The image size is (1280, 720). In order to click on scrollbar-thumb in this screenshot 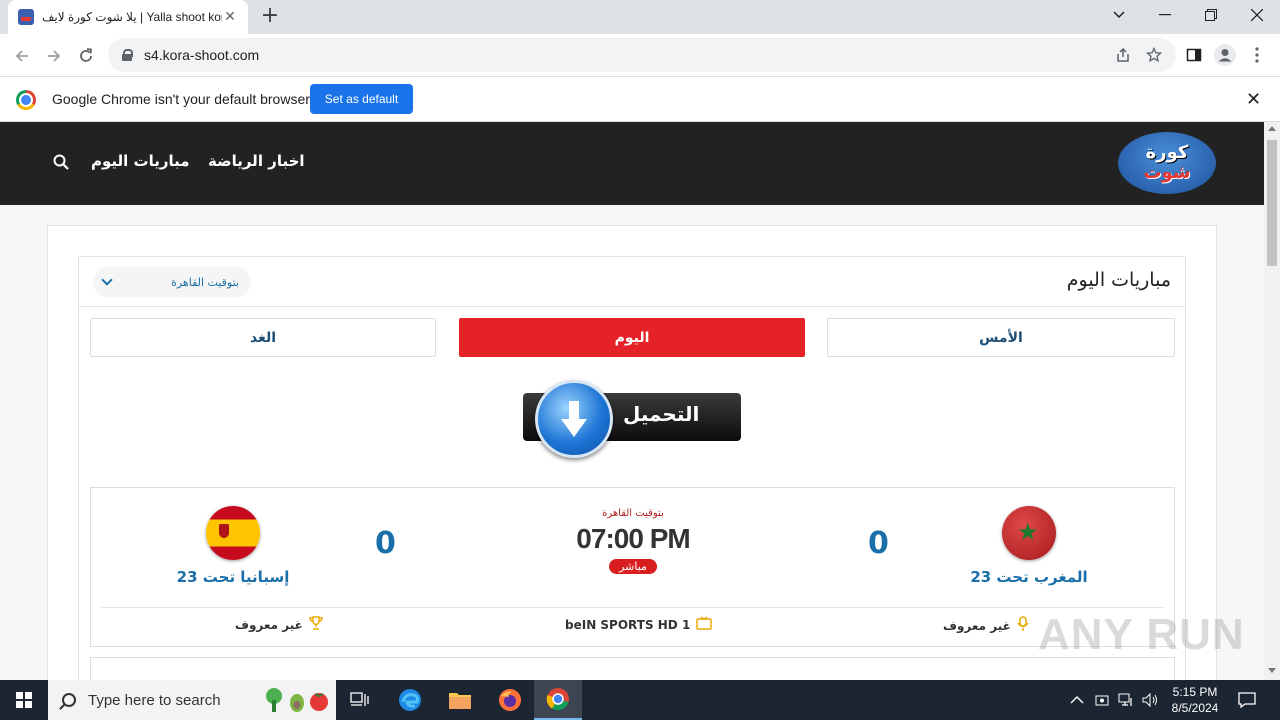, I will do `click(1272, 203)`.